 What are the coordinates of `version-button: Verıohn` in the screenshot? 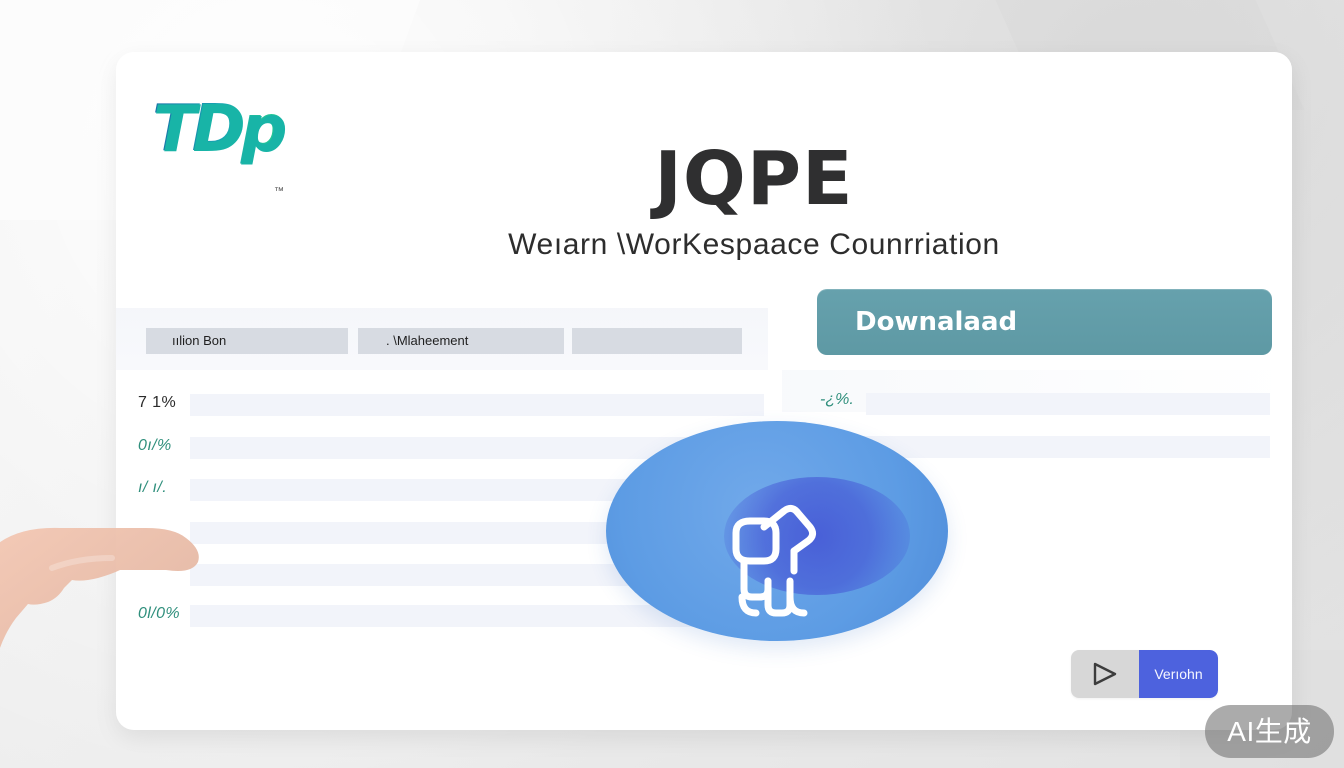 It's located at (1178, 674).